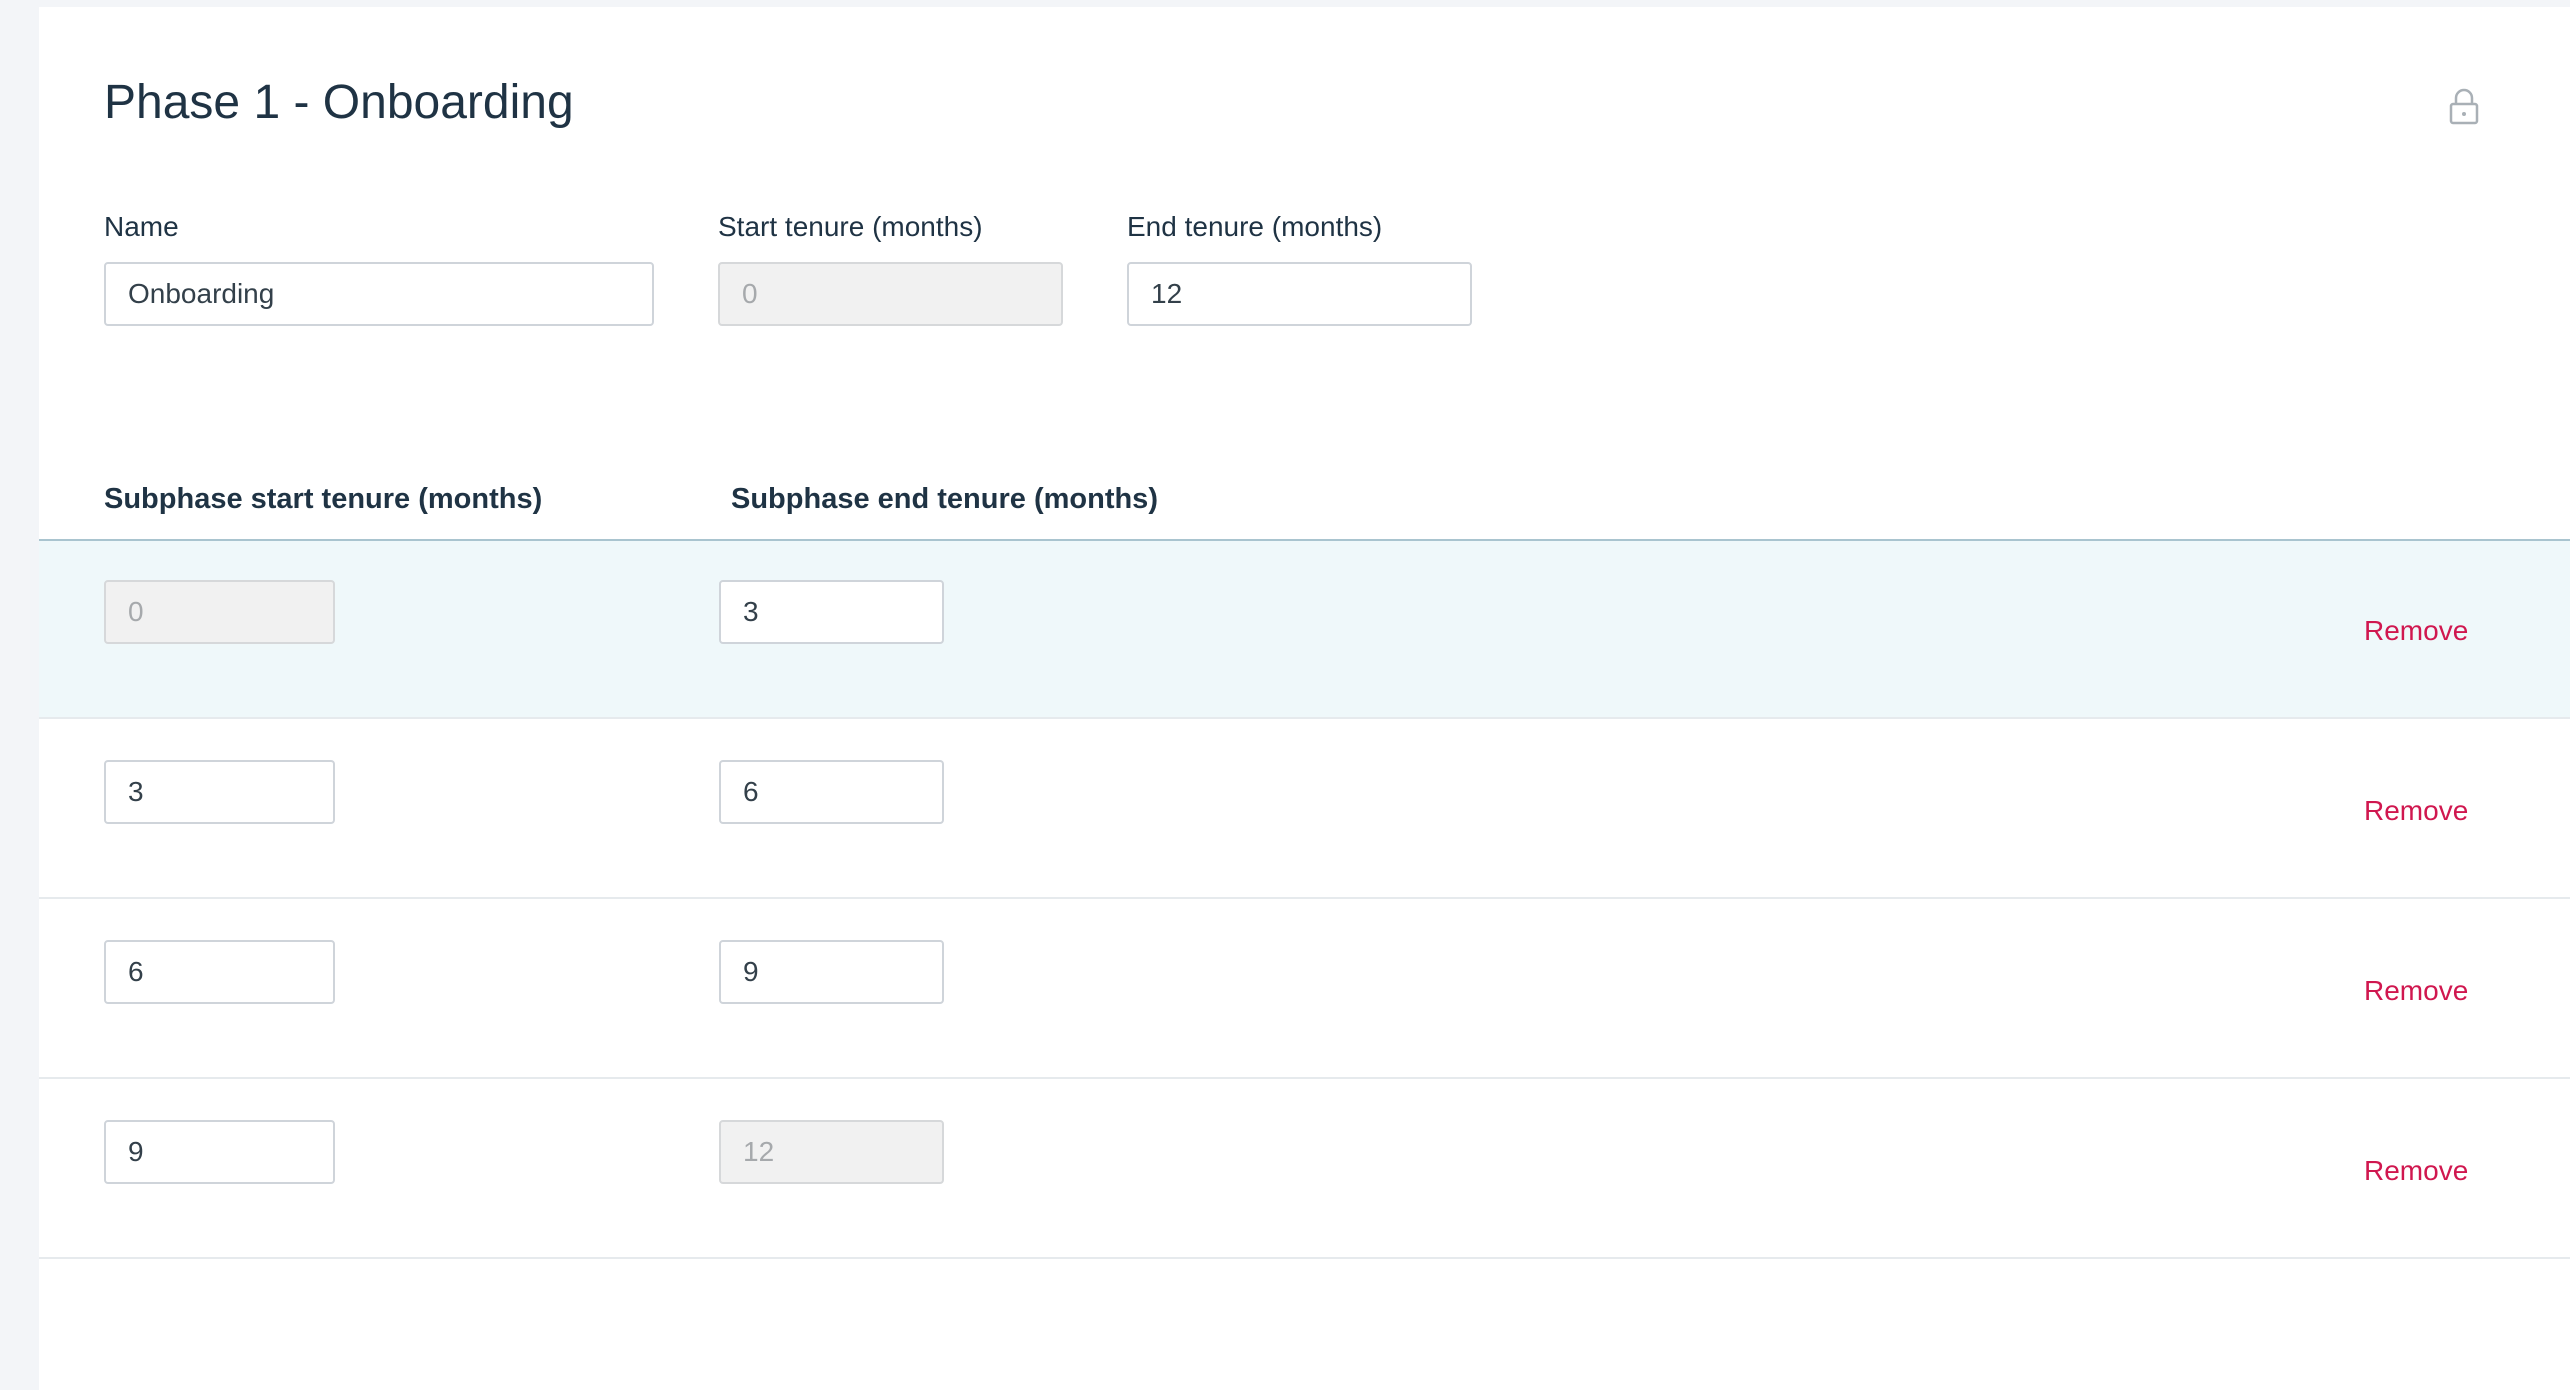 This screenshot has width=2570, height=1390. I want to click on start-tenure-label: Start tenure (months), so click(850, 226).